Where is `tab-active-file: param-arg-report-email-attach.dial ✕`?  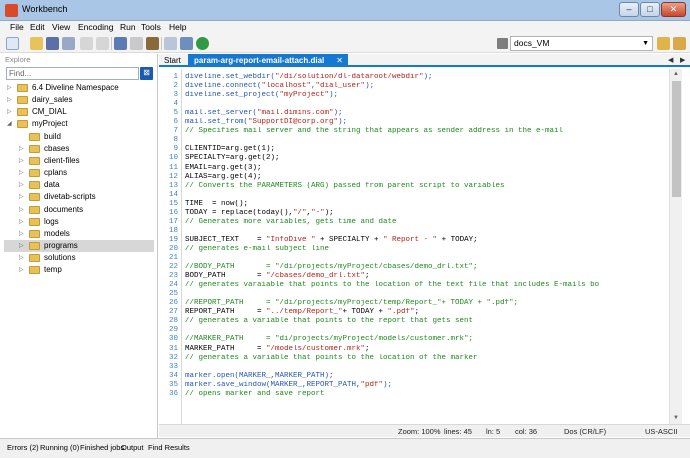
tab-active-file: param-arg-report-email-attach.dial ✕ is located at coordinates (268, 60).